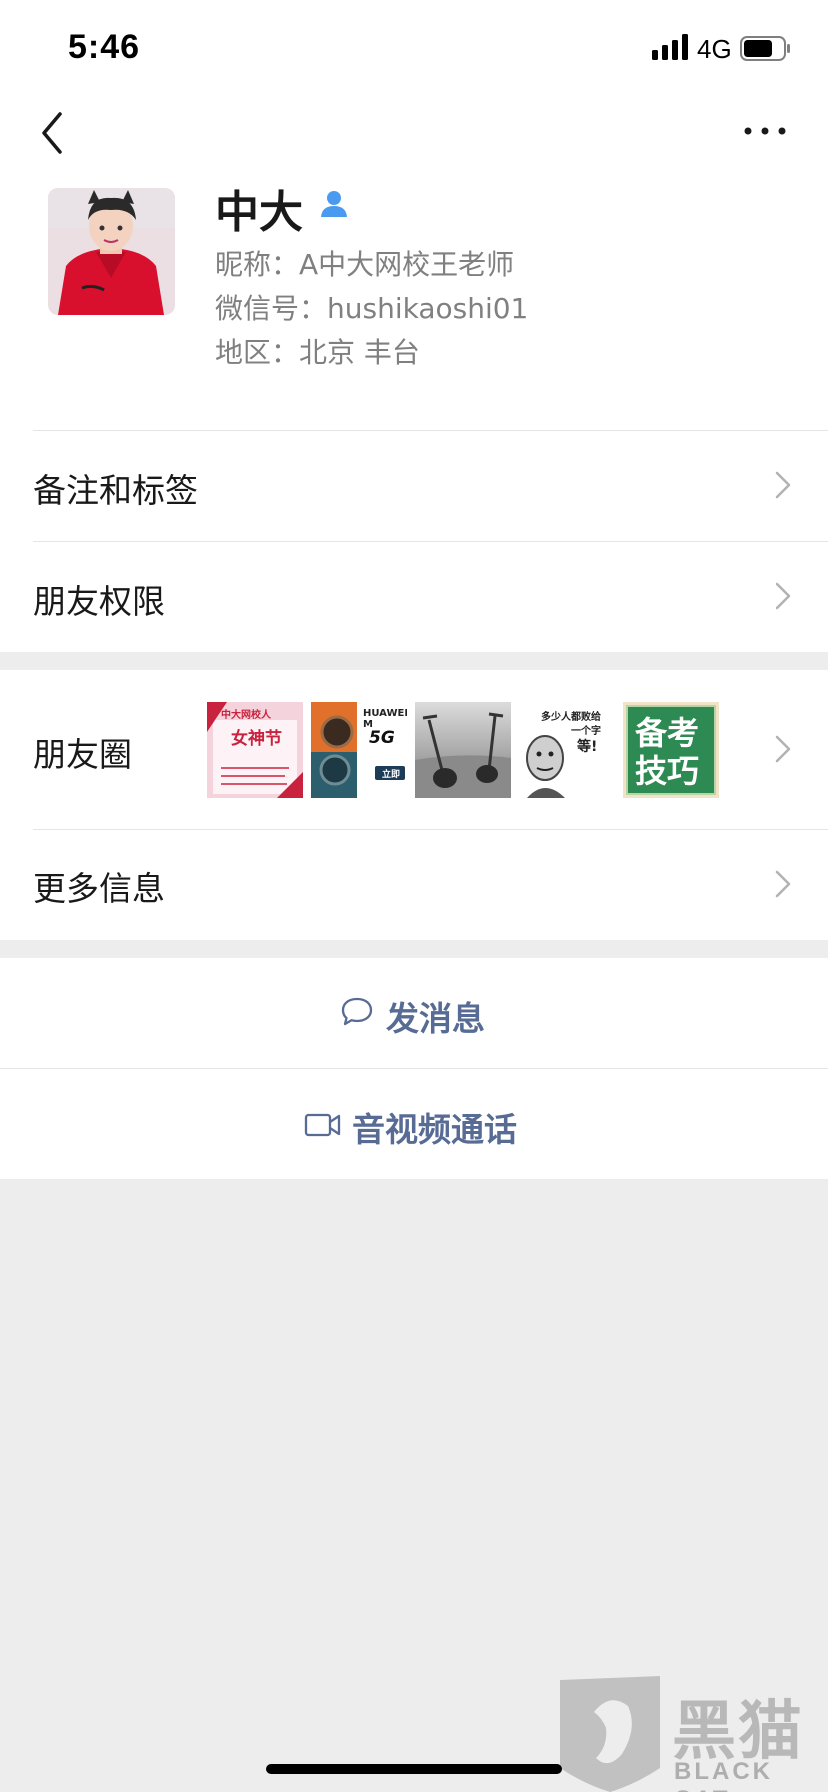 The width and height of the screenshot is (828, 1792). Describe the element at coordinates (334, 204) in the screenshot. I see `contact-person-icon` at that location.